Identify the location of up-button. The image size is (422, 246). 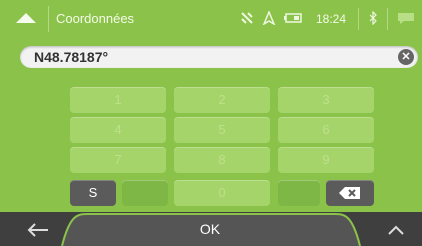
(396, 230).